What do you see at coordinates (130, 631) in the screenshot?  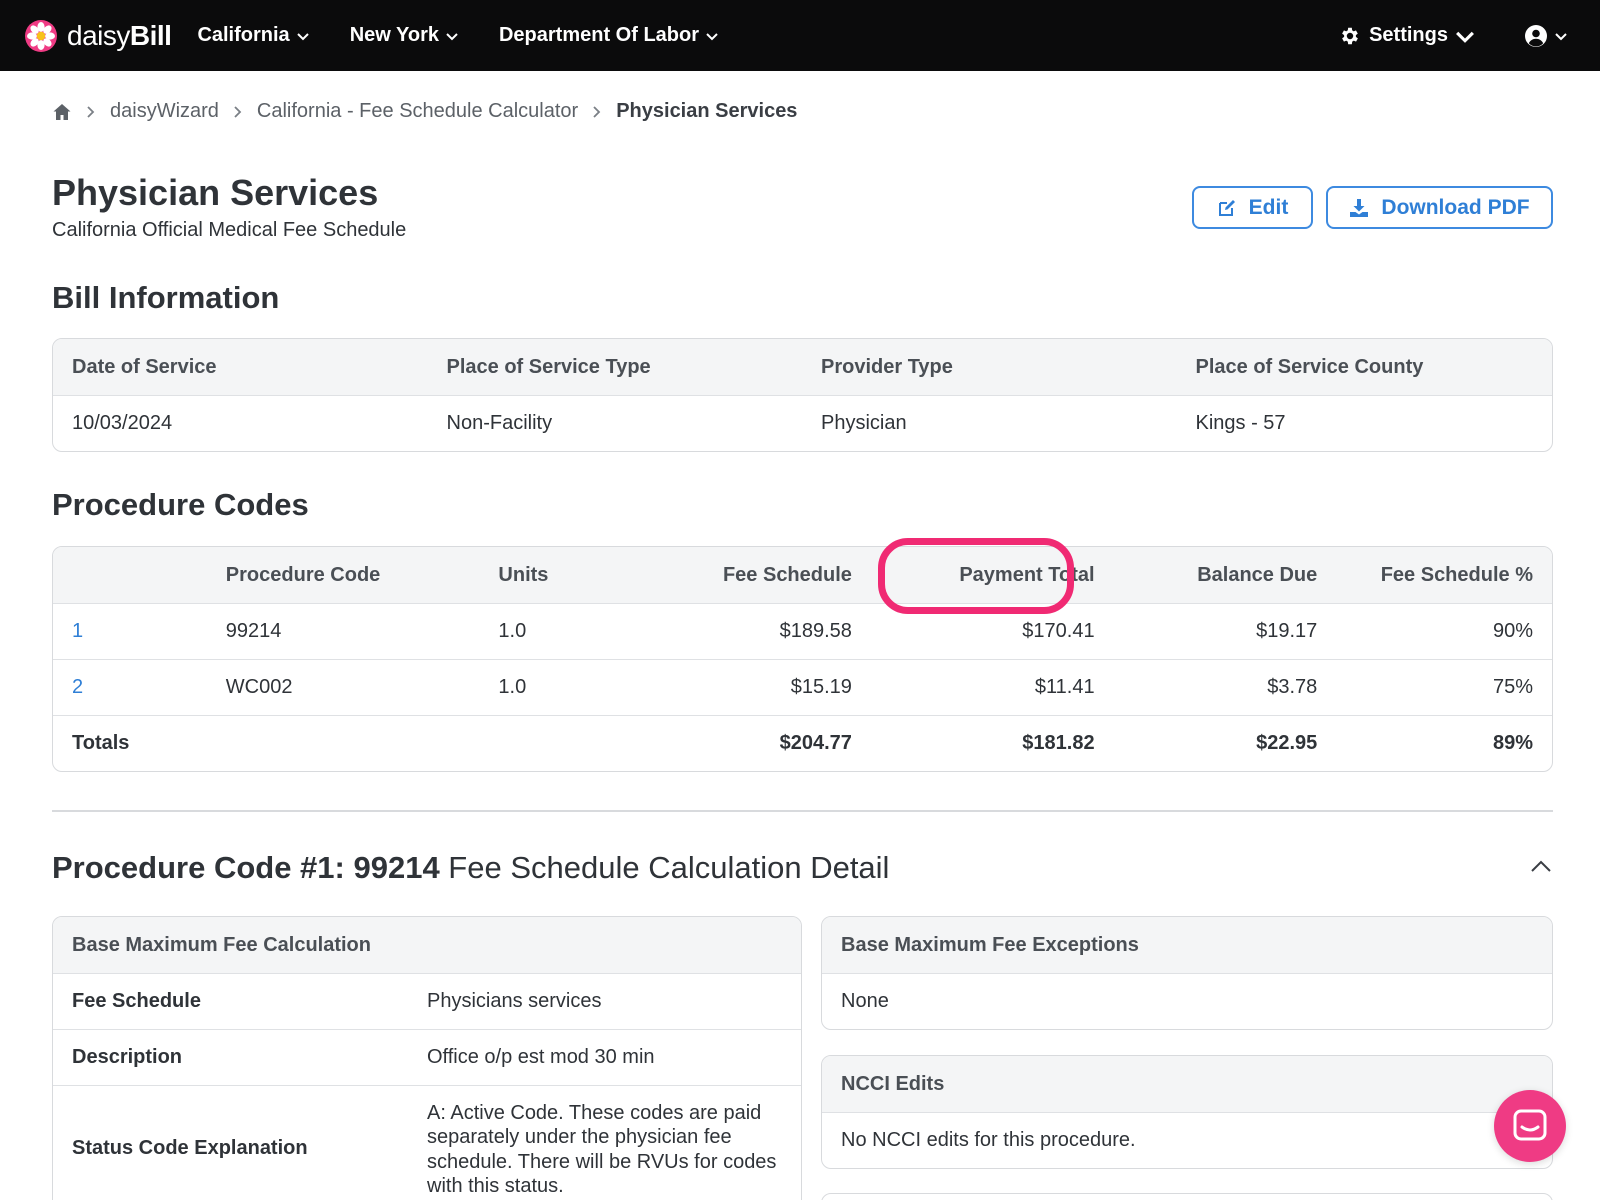 I see `procedure-index-link: 1` at bounding box center [130, 631].